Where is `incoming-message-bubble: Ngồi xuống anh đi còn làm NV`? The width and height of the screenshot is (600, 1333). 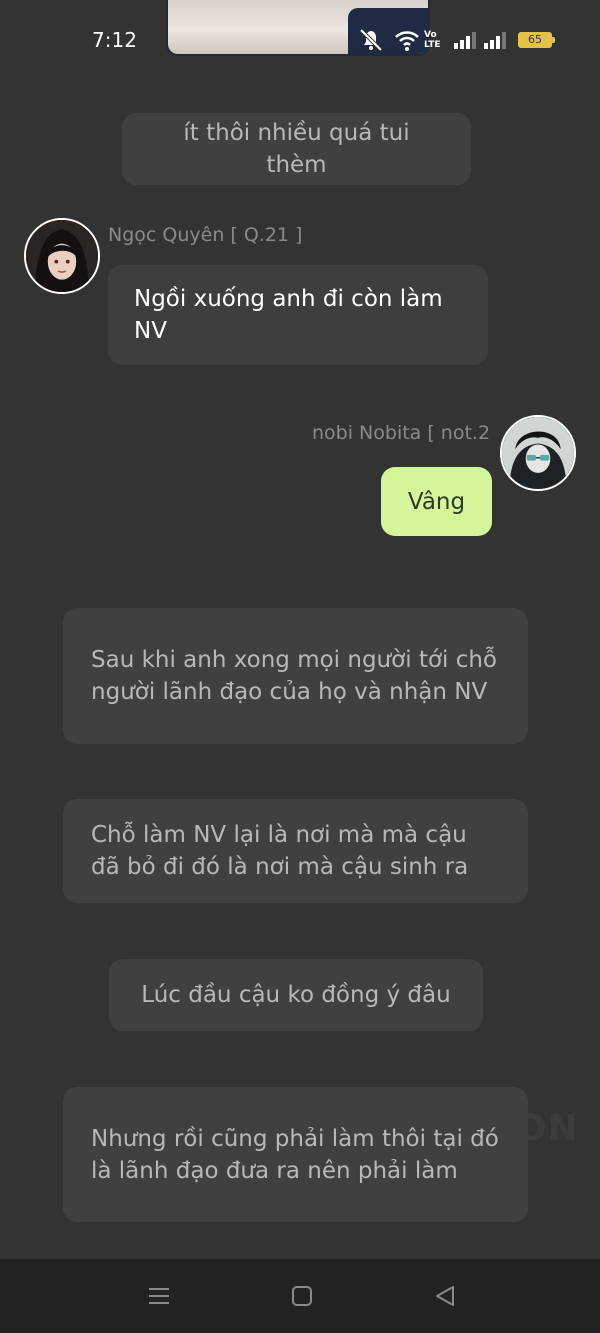 incoming-message-bubble: Ngồi xuống anh đi còn làm NV is located at coordinates (298, 315).